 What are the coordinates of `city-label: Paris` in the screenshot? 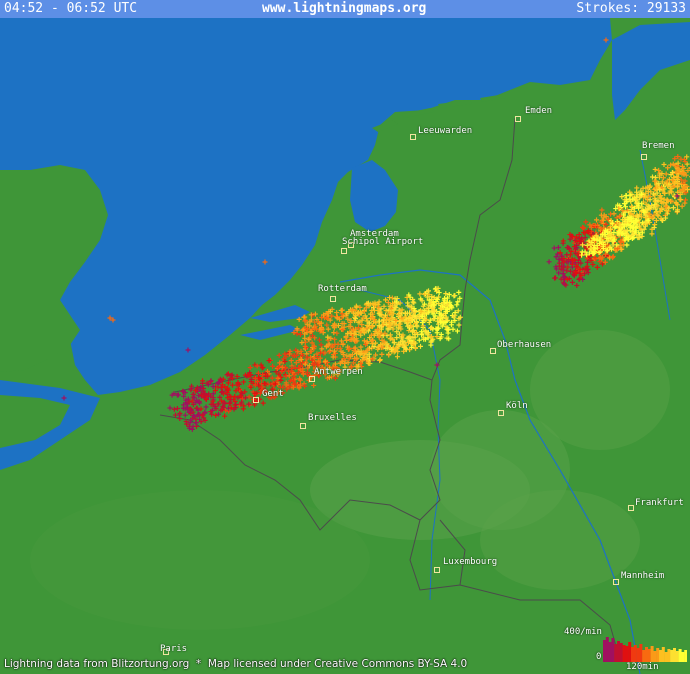 It's located at (174, 649).